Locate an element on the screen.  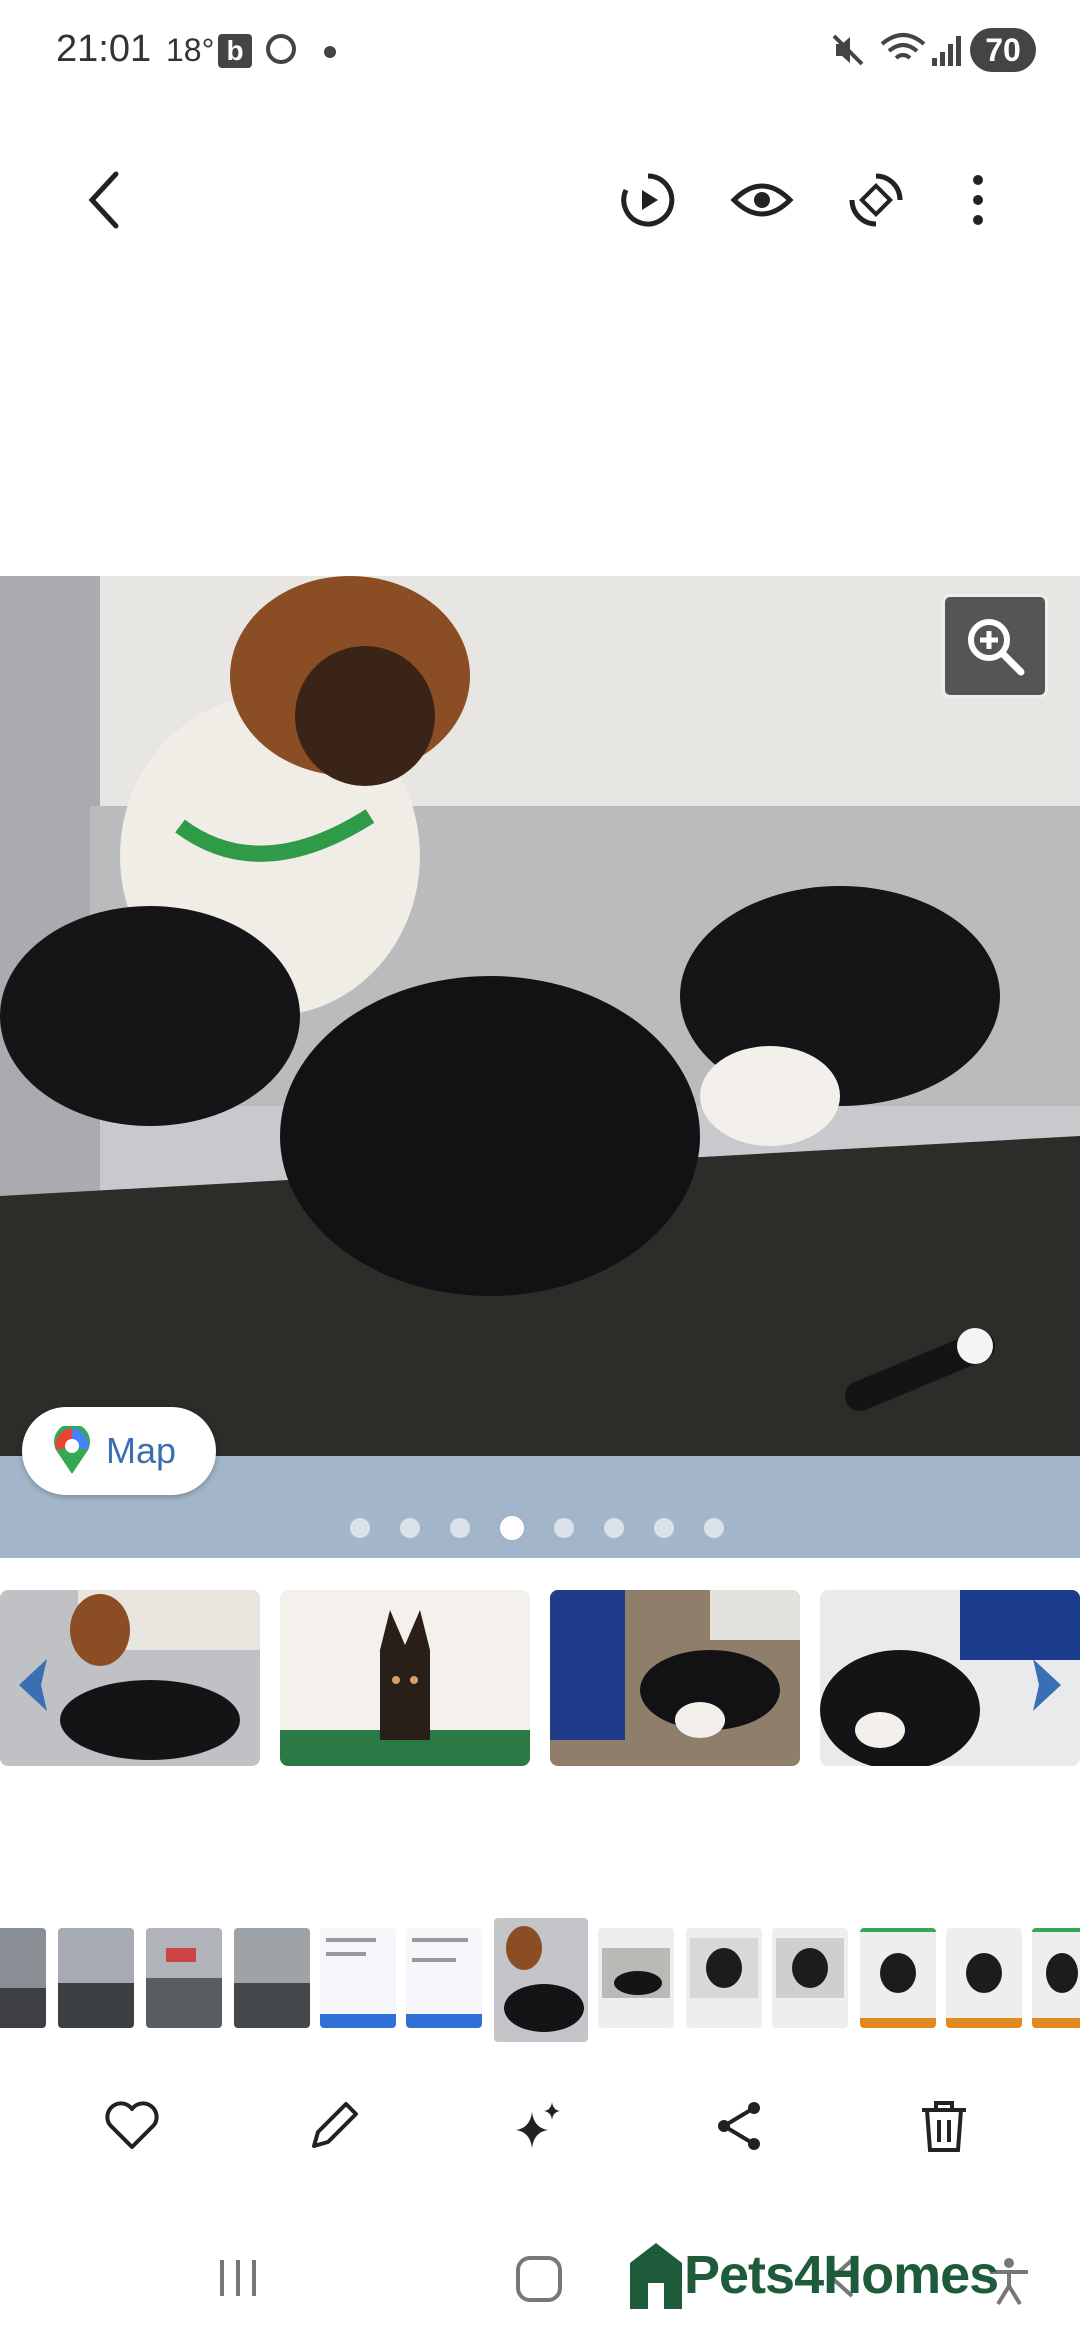
clock: 21:01 is located at coordinates (104, 49).